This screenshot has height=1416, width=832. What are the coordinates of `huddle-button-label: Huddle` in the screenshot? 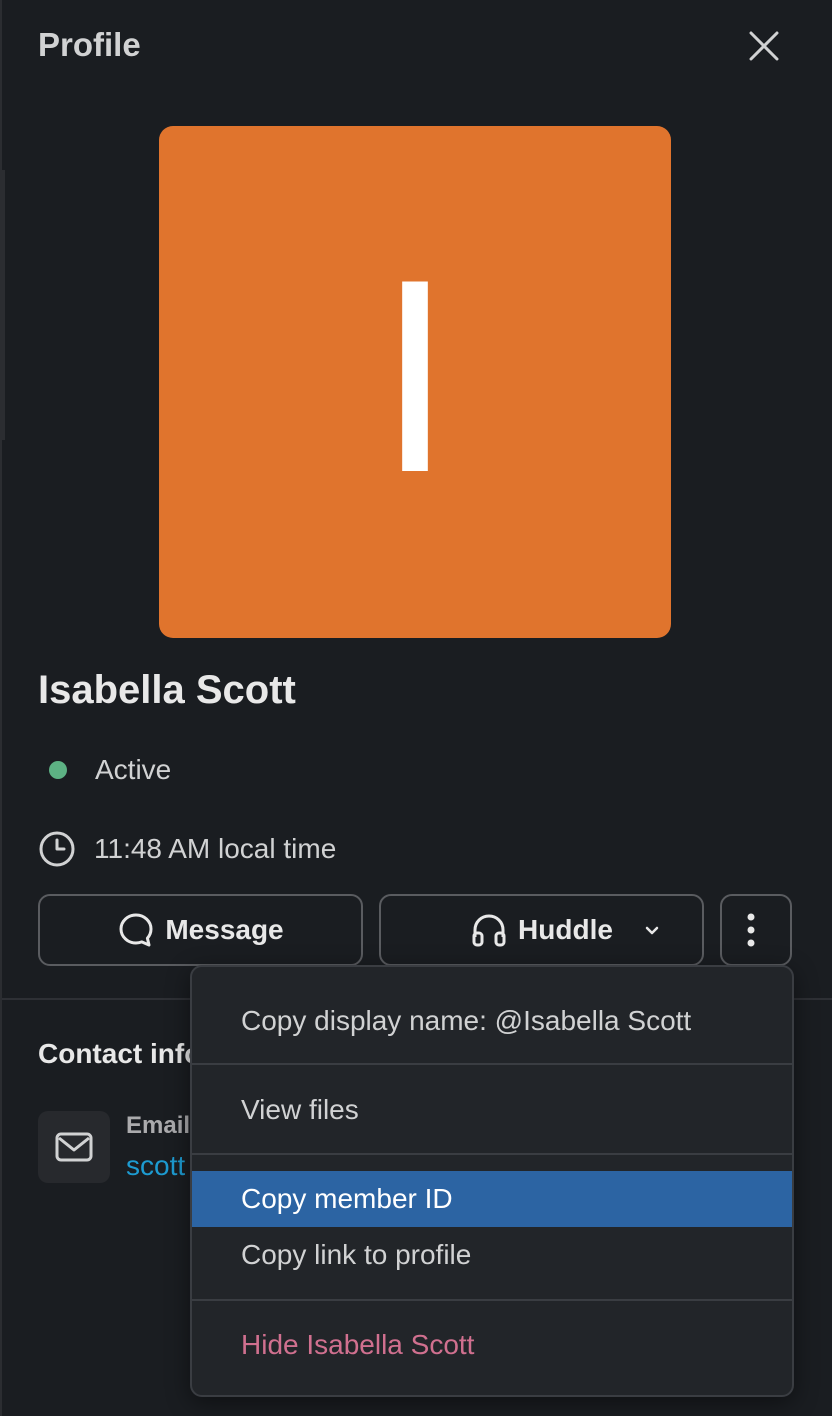 It's located at (565, 929).